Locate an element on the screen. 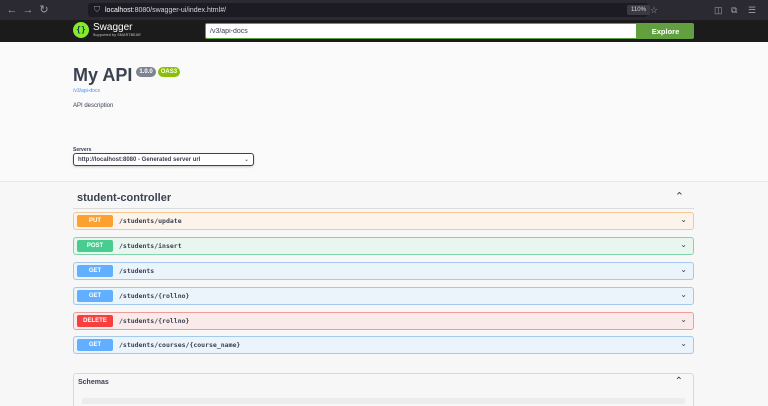 The width and height of the screenshot is (768, 406). operation-path: /students/courses/{course_name} is located at coordinates (180, 345).